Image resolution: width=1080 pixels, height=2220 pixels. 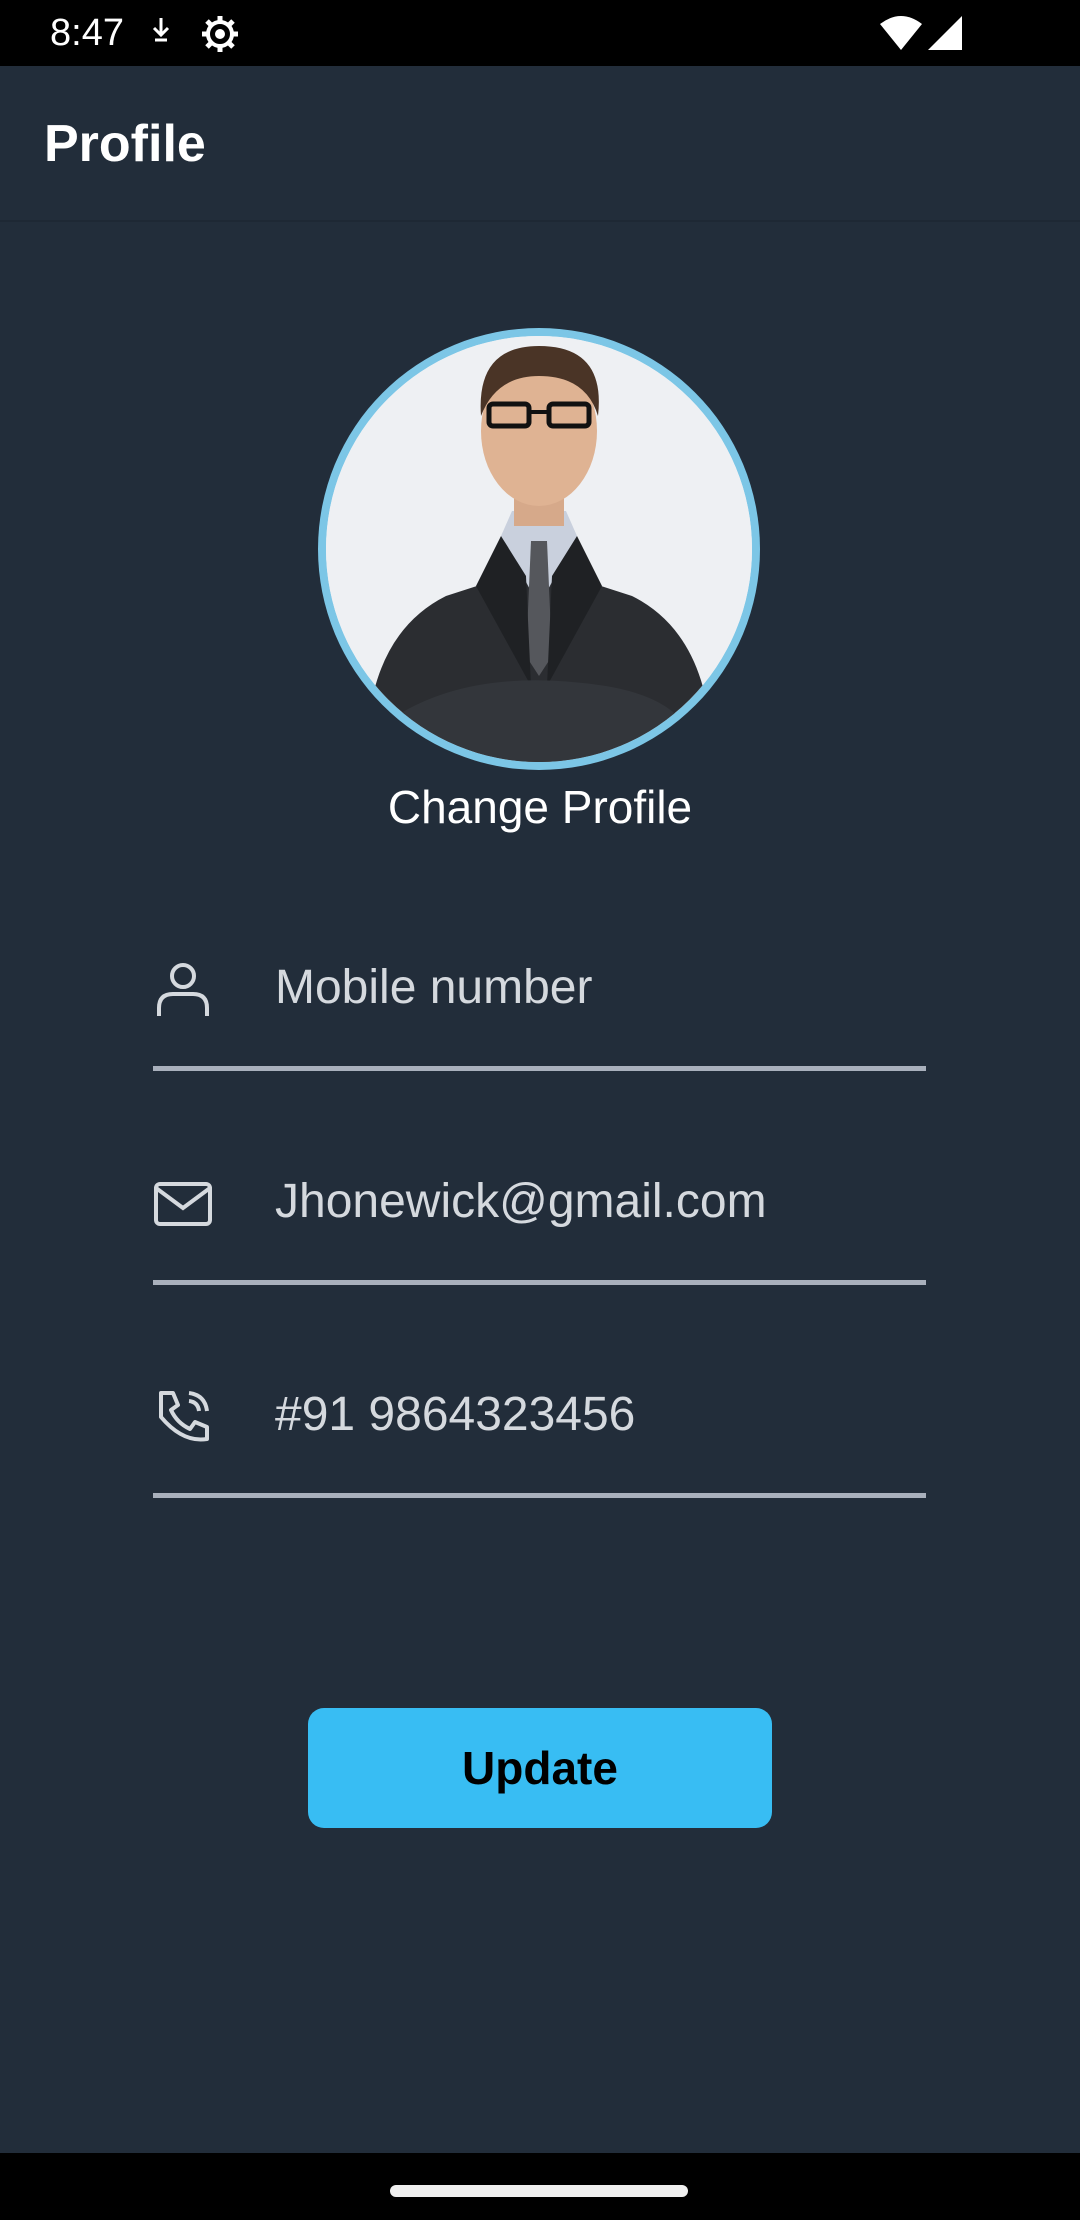 What do you see at coordinates (521, 1201) in the screenshot?
I see `email-input: Jhonewick@gmail.com` at bounding box center [521, 1201].